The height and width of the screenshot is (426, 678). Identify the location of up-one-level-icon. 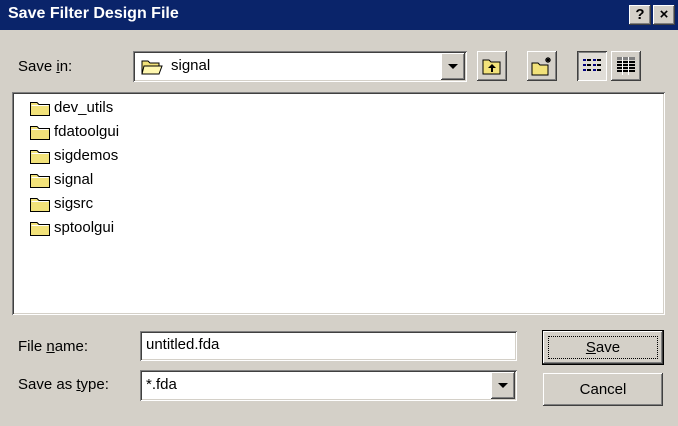
(491, 67).